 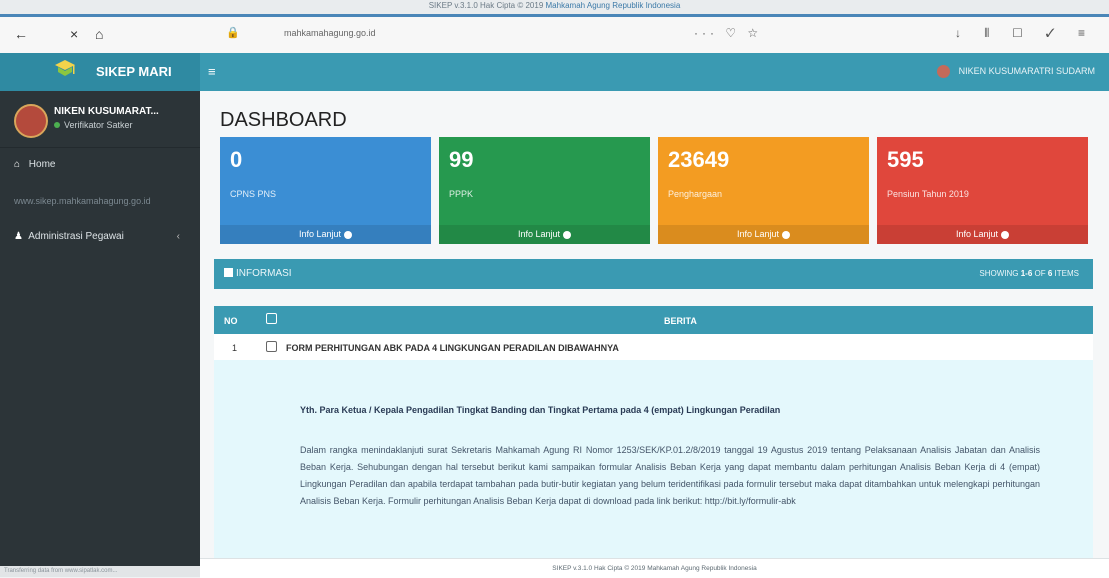 I want to click on showing-mid: OF, so click(x=1040, y=273).